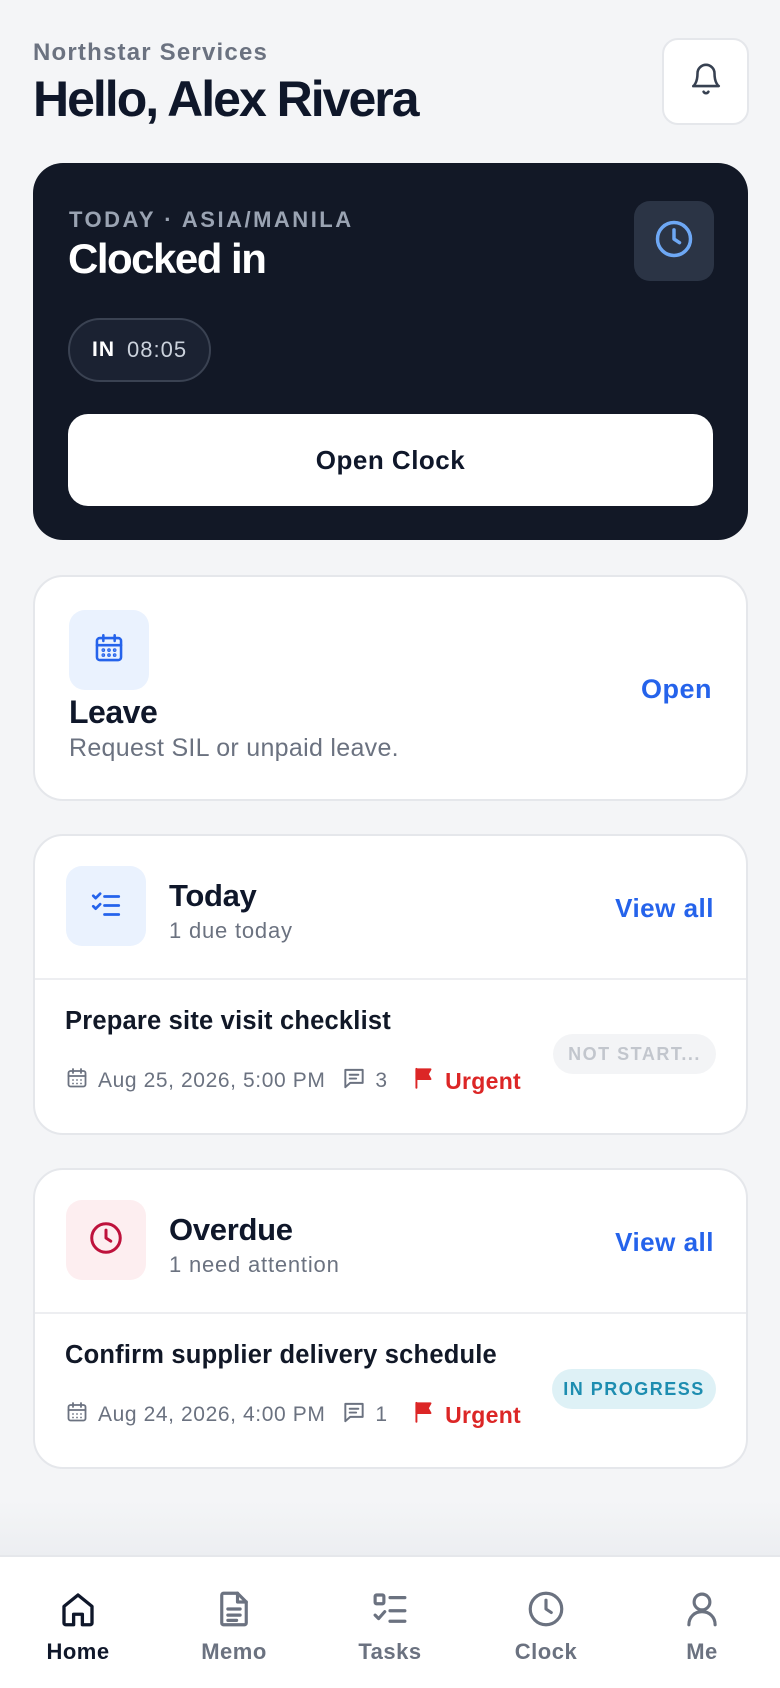  What do you see at coordinates (234, 1651) in the screenshot?
I see `nav-label: Memo` at bounding box center [234, 1651].